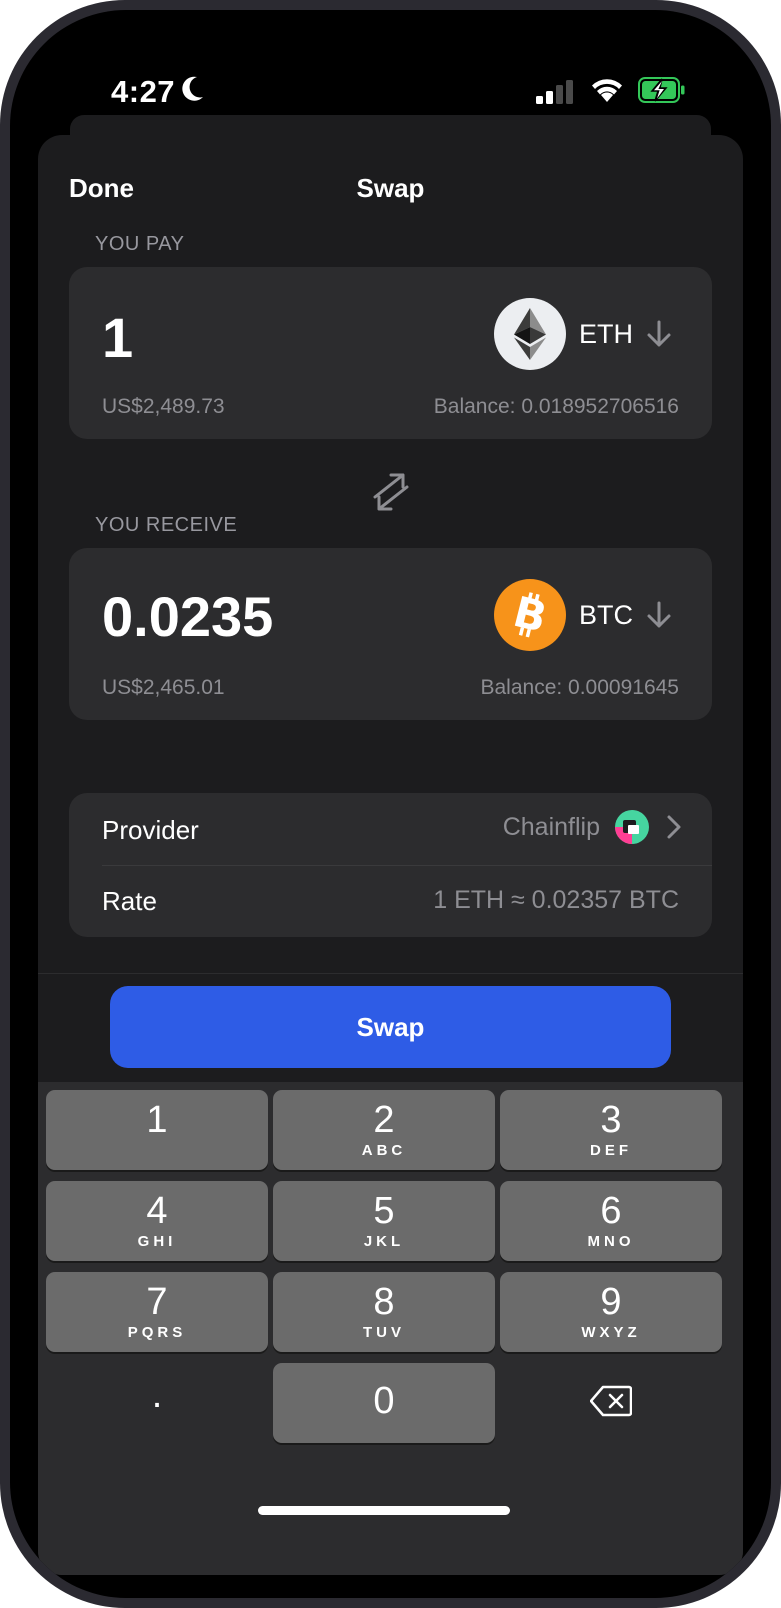 This screenshot has height=1608, width=781. Describe the element at coordinates (129, 901) in the screenshot. I see `rate-label: Rate` at that location.